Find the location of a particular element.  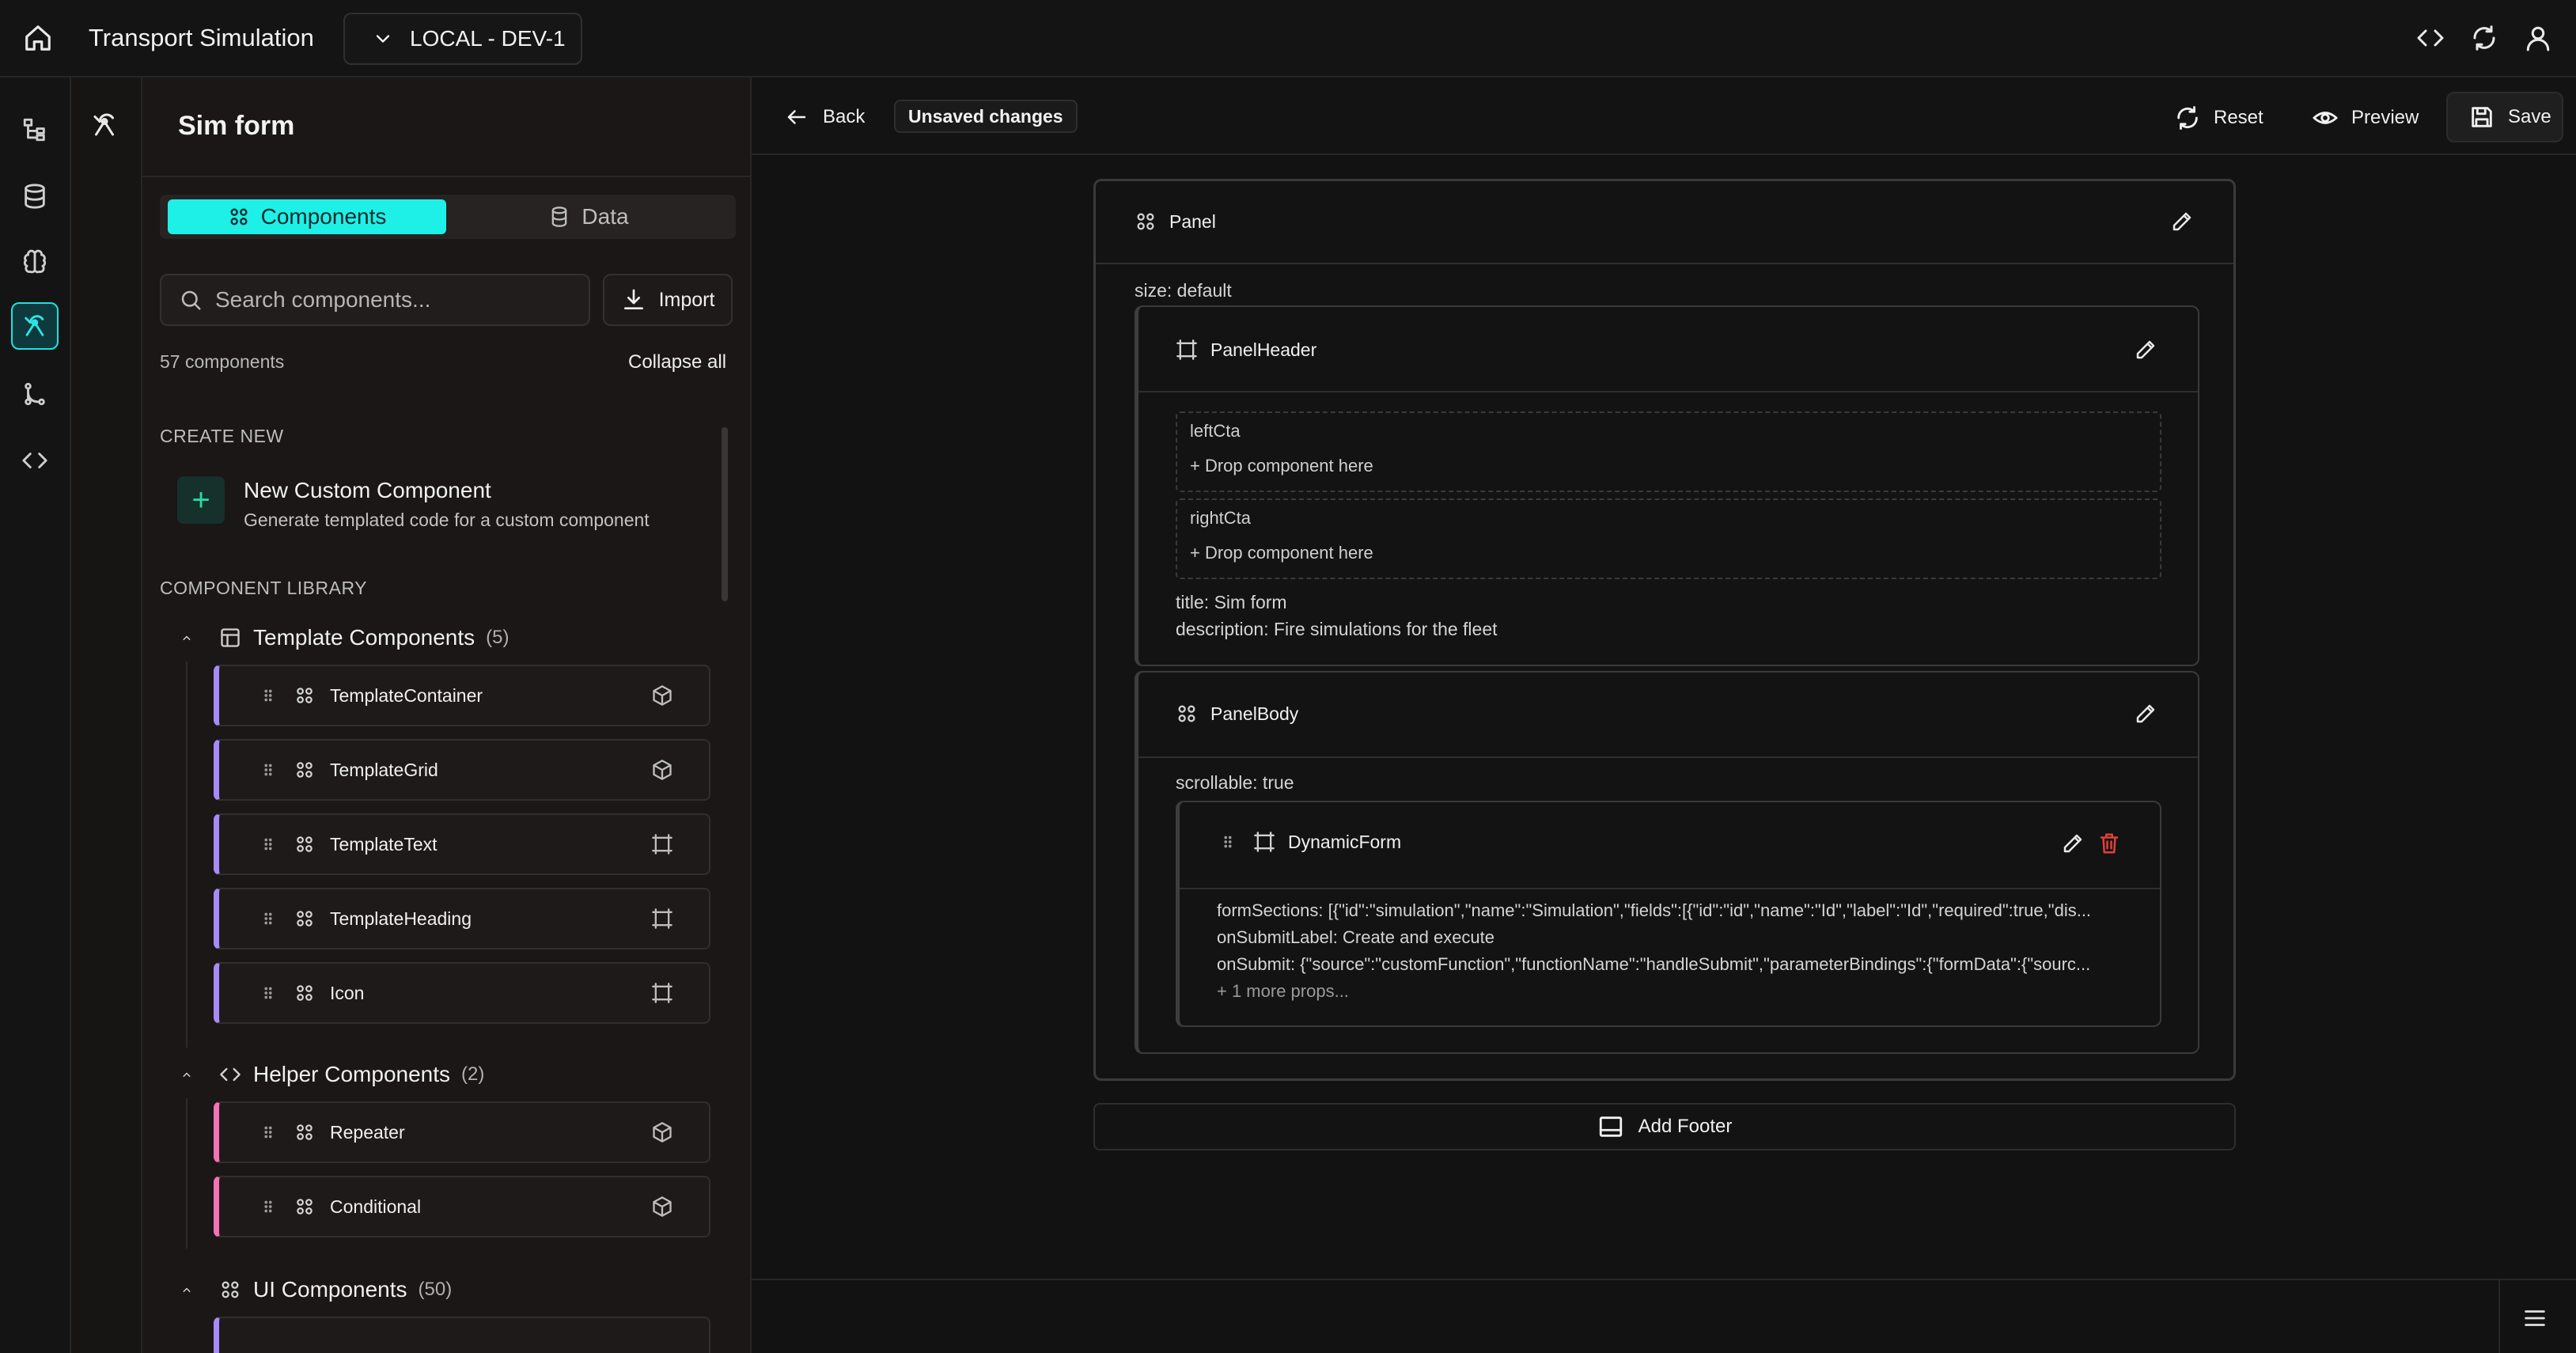

preview-button: Preview is located at coordinates (2365, 118).